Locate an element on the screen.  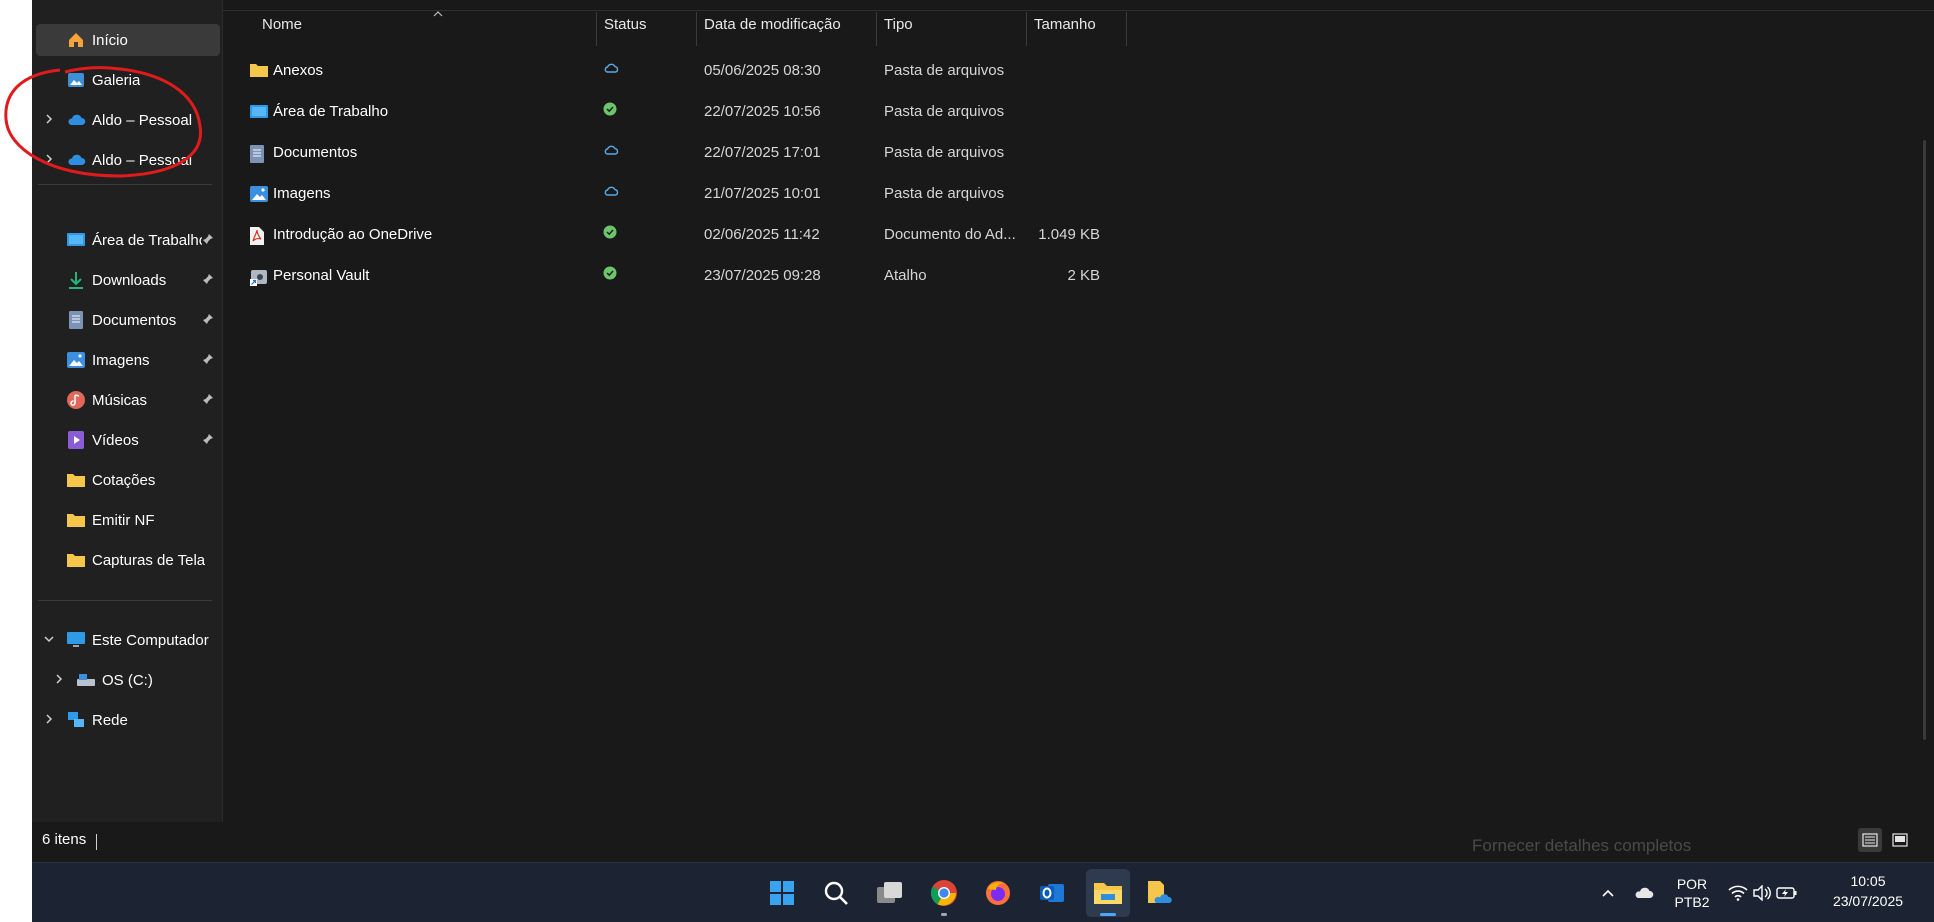
firefox-button is located at coordinates (998, 893).